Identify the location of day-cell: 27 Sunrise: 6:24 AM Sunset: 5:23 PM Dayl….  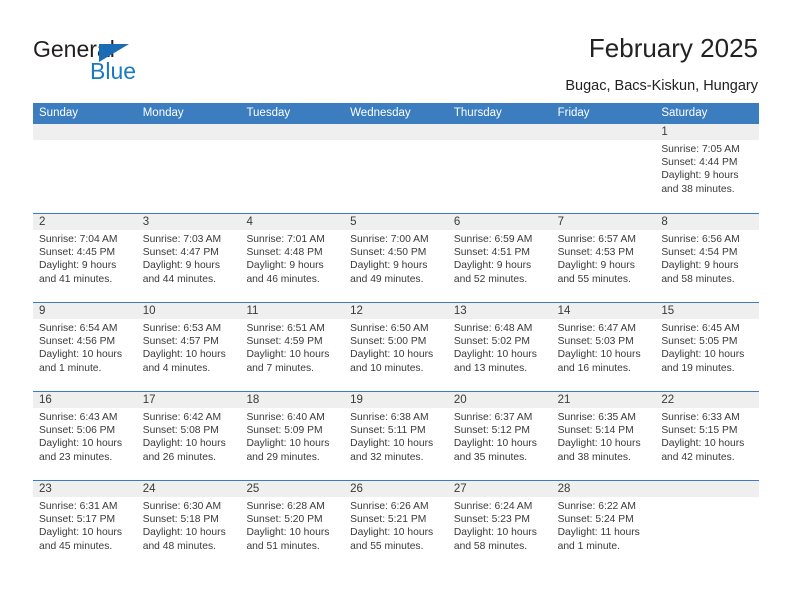
(499, 525).